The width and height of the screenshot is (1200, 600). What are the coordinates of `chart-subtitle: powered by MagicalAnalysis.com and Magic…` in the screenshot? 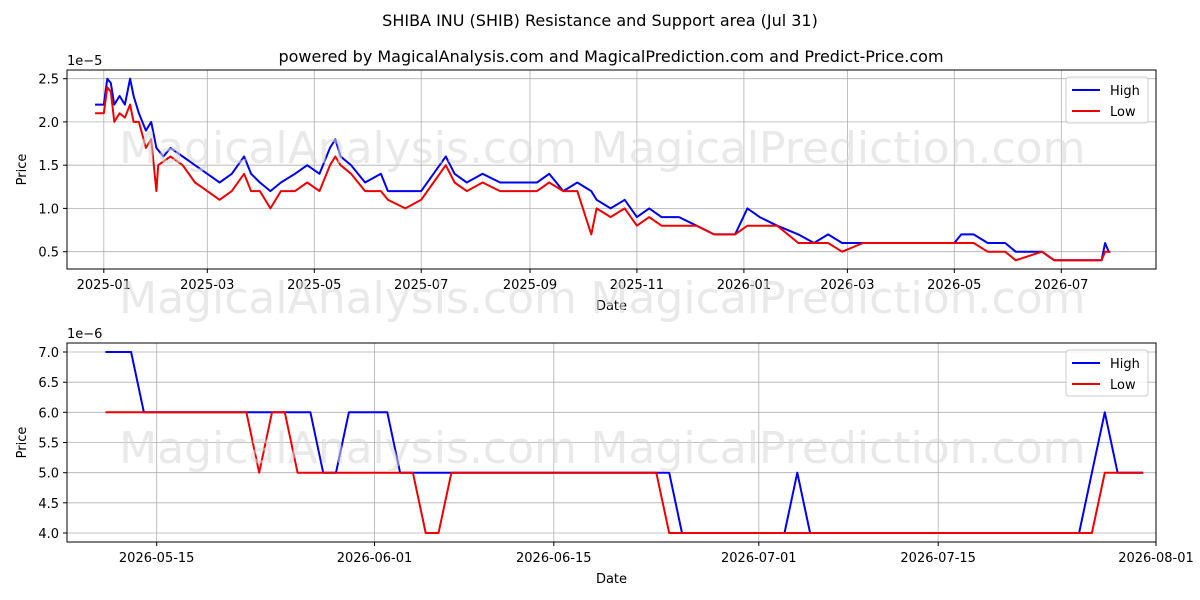 It's located at (610, 56).